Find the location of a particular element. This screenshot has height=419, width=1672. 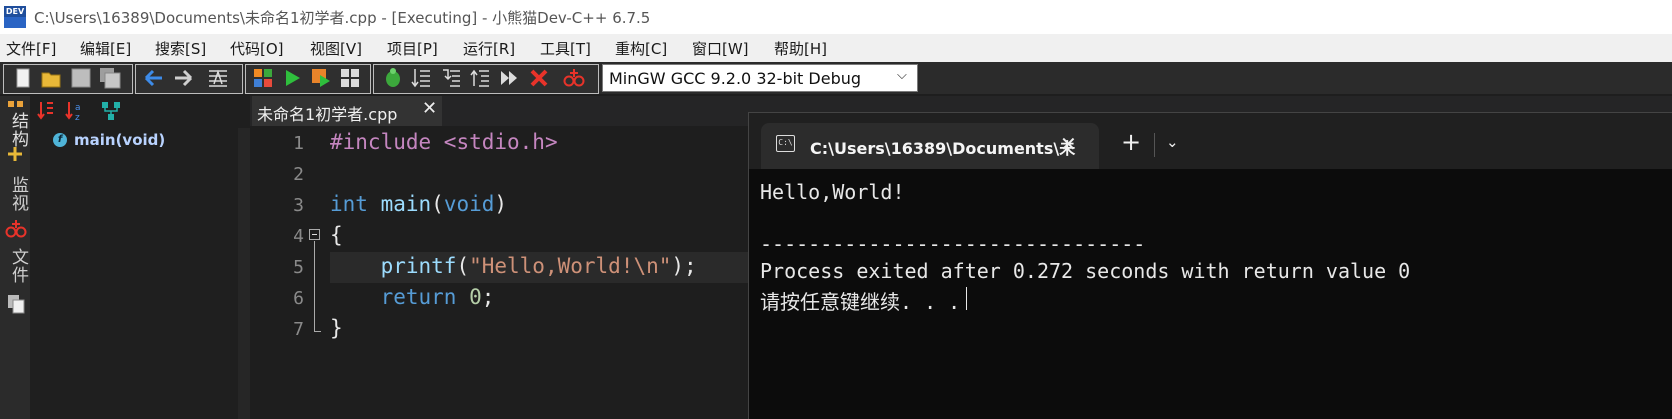

line-number: 2 is located at coordinates (298, 174).